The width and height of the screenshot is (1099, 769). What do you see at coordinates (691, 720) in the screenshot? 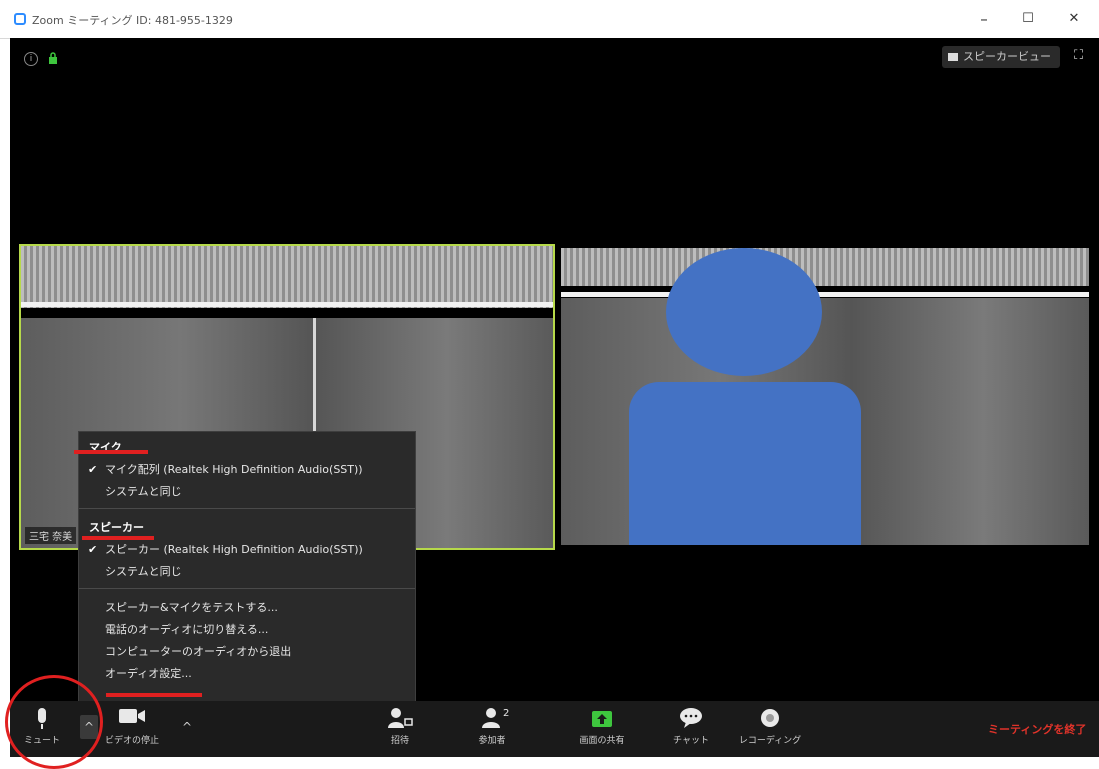
I see `chat-bubble-icon` at bounding box center [691, 720].